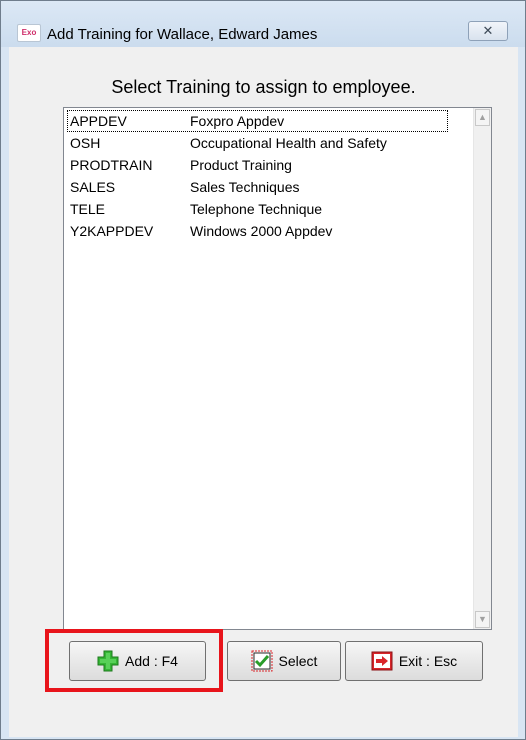 The image size is (526, 740). Describe the element at coordinates (482, 368) in the screenshot. I see `vertical-scrollbar: ▲ ▼` at that location.